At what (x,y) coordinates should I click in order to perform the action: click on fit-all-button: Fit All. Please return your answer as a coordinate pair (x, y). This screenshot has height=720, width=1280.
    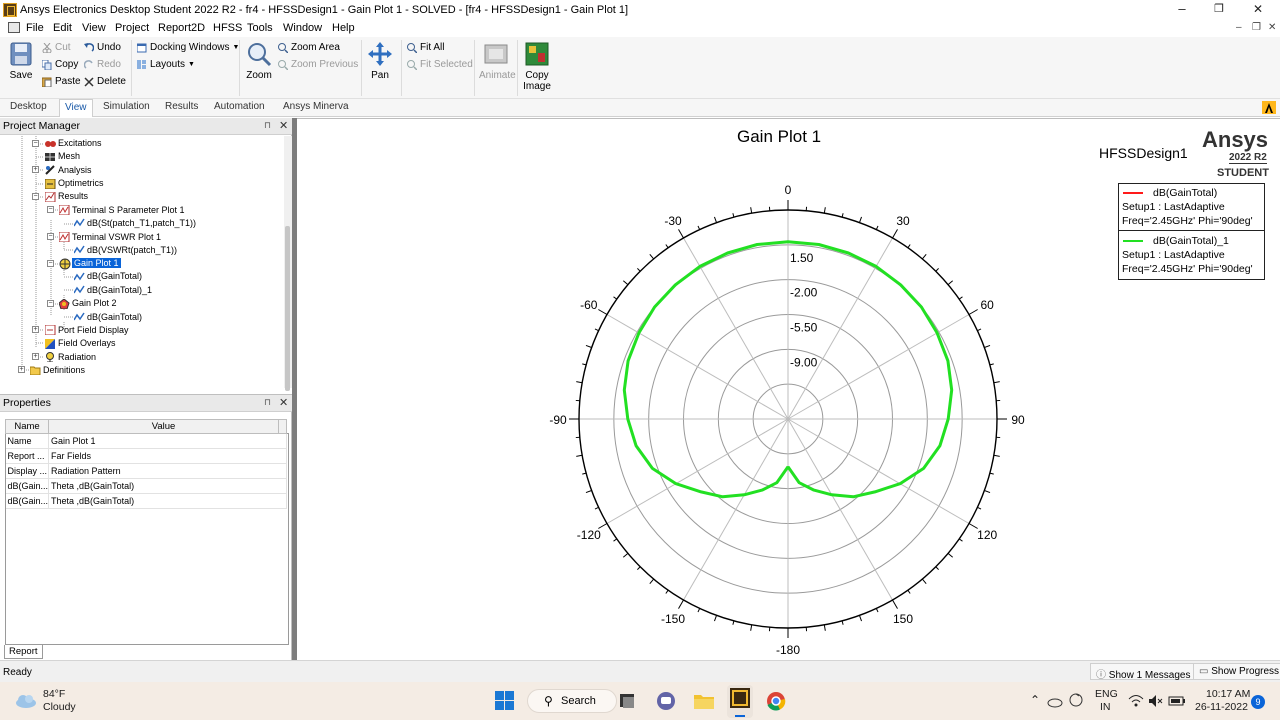
    Looking at the image, I should click on (425, 47).